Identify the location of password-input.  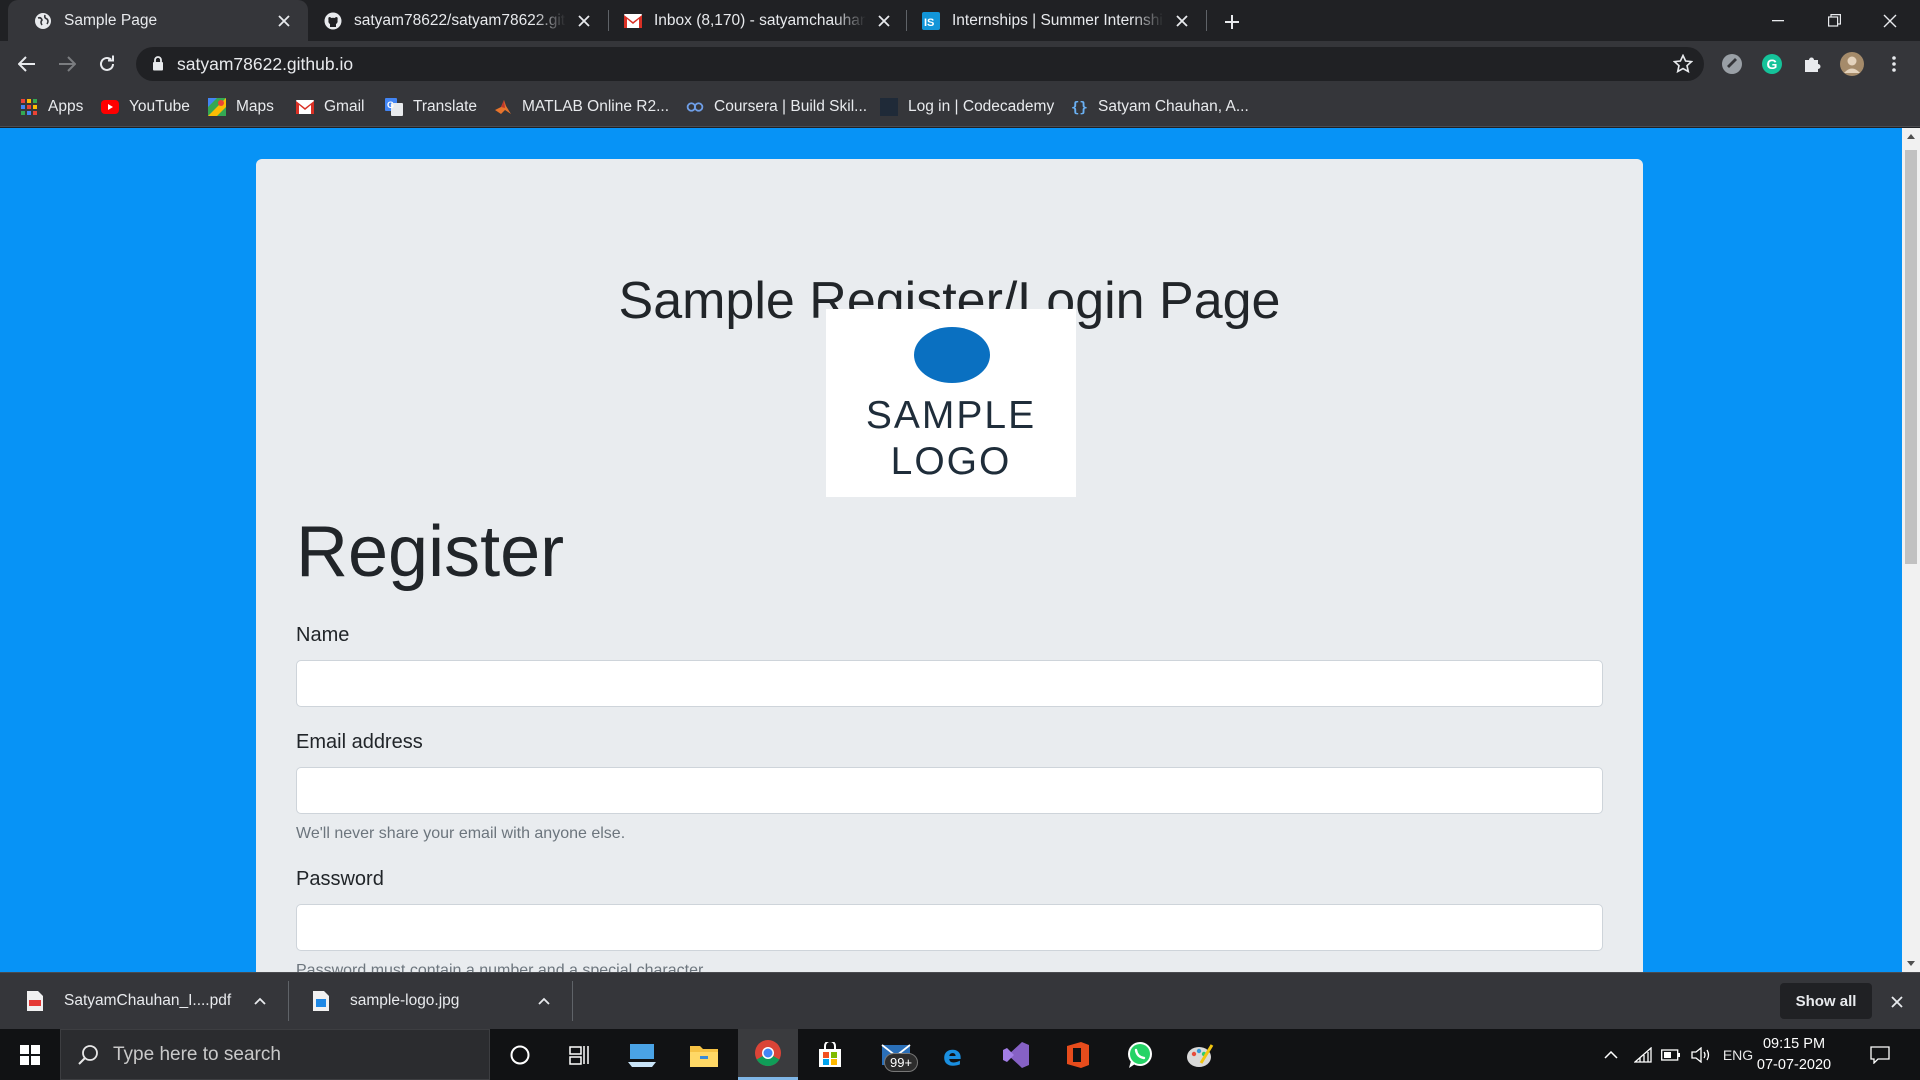
(949, 927).